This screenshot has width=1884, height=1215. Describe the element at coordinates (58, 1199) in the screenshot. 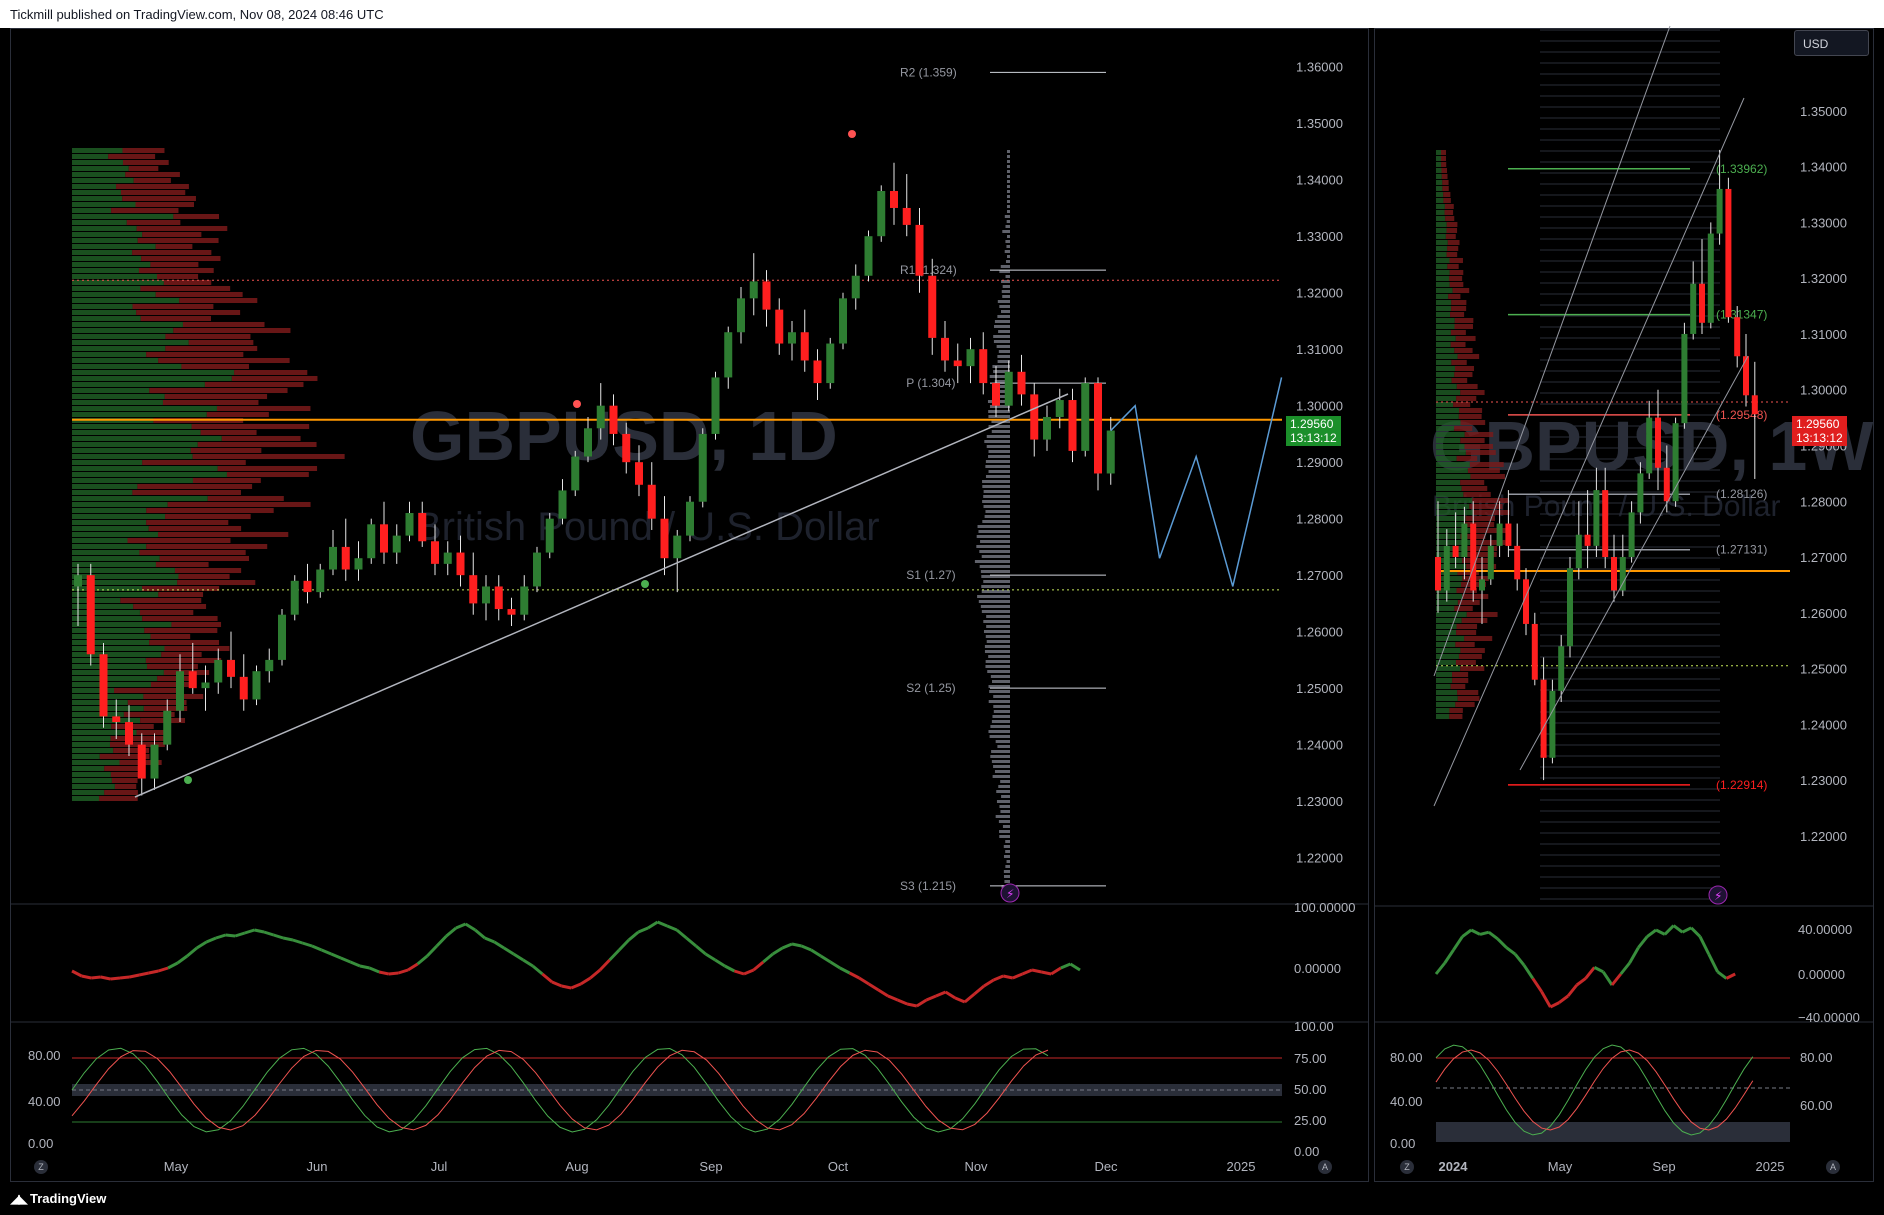

I see `tradingview-brand: ◢◣ TradingView` at that location.